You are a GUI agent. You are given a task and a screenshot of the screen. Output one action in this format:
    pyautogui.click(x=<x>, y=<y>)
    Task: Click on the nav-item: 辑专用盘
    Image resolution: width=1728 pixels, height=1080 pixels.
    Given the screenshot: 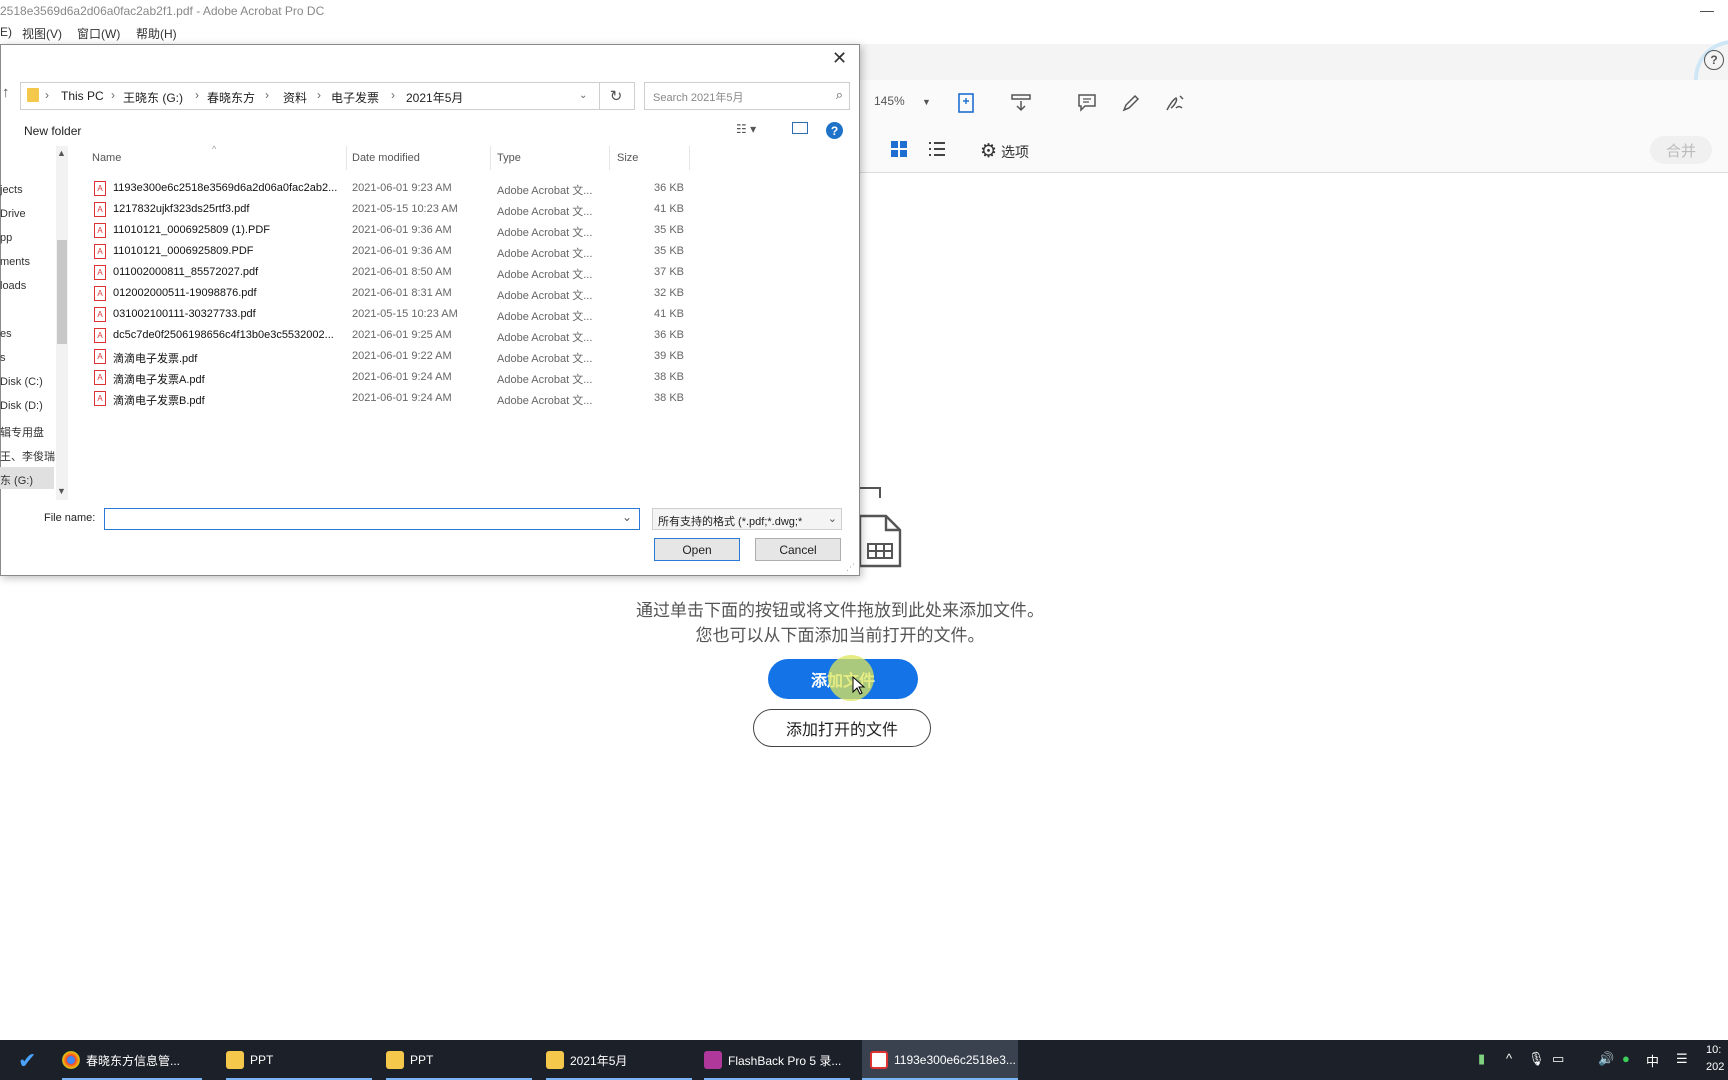 What is the action you would take?
    pyautogui.click(x=22, y=432)
    